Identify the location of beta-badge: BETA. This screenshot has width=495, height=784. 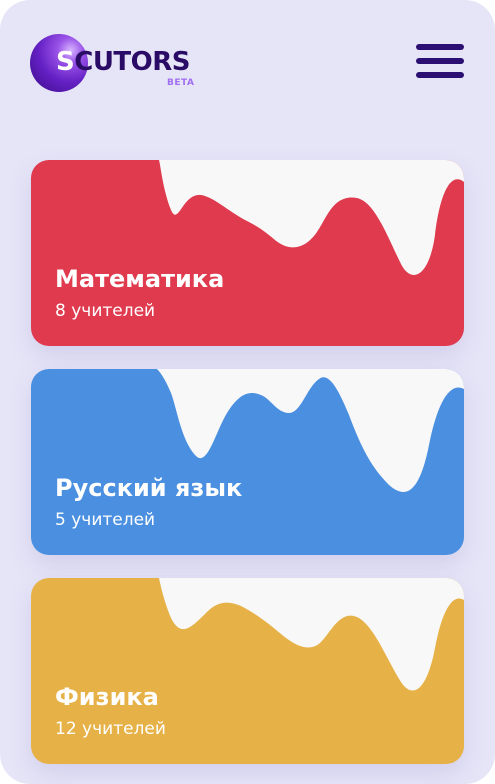
(181, 83).